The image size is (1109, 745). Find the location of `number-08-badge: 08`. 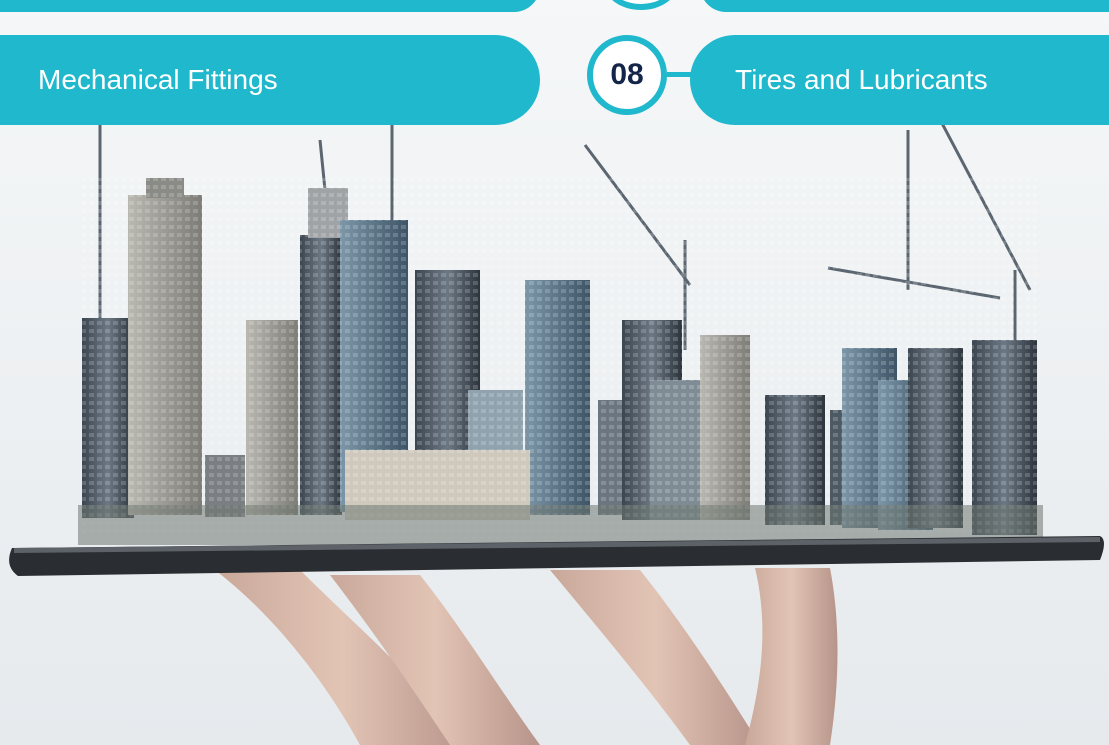

number-08-badge: 08 is located at coordinates (627, 75).